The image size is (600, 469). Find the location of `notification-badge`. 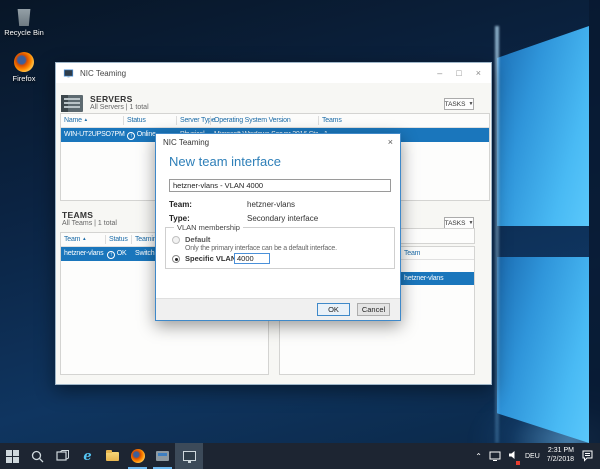

notification-badge is located at coordinates (517, 463).